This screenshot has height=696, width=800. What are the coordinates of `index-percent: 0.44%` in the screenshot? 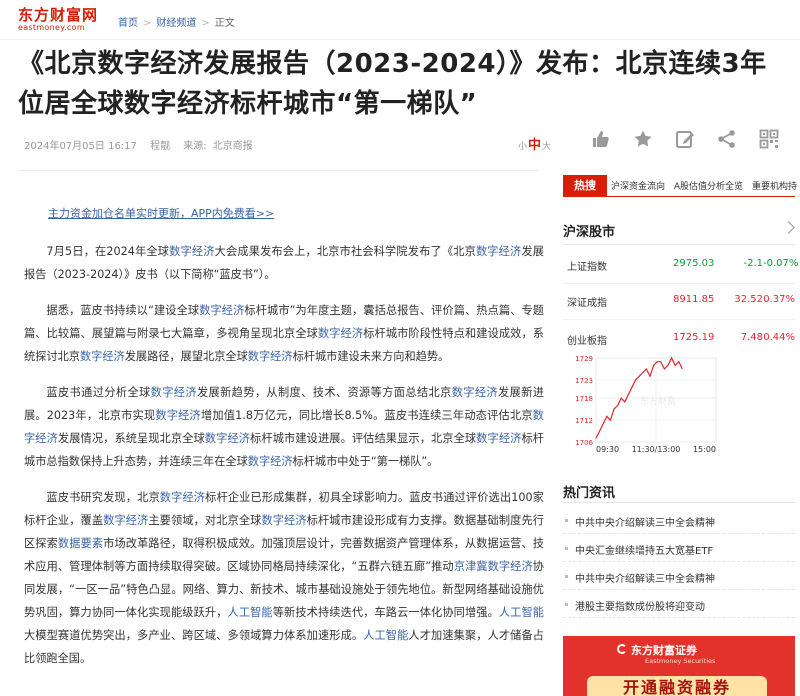 It's located at (779, 337).